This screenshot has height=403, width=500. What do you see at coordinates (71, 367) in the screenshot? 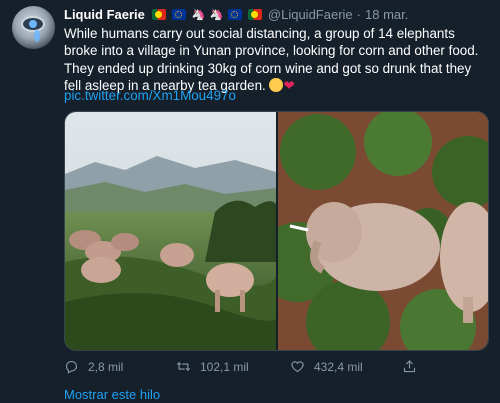
I see `reply-icon` at bounding box center [71, 367].